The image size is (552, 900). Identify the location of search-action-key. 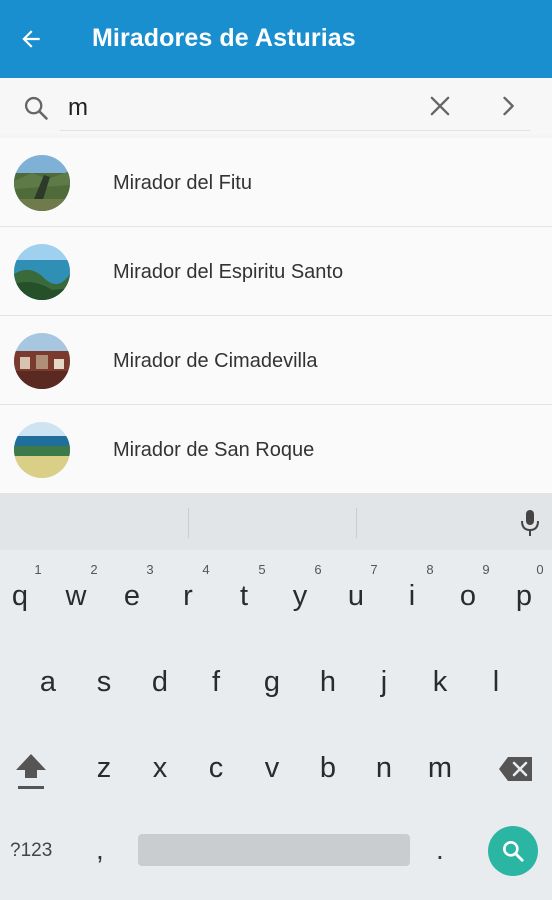
(513, 851).